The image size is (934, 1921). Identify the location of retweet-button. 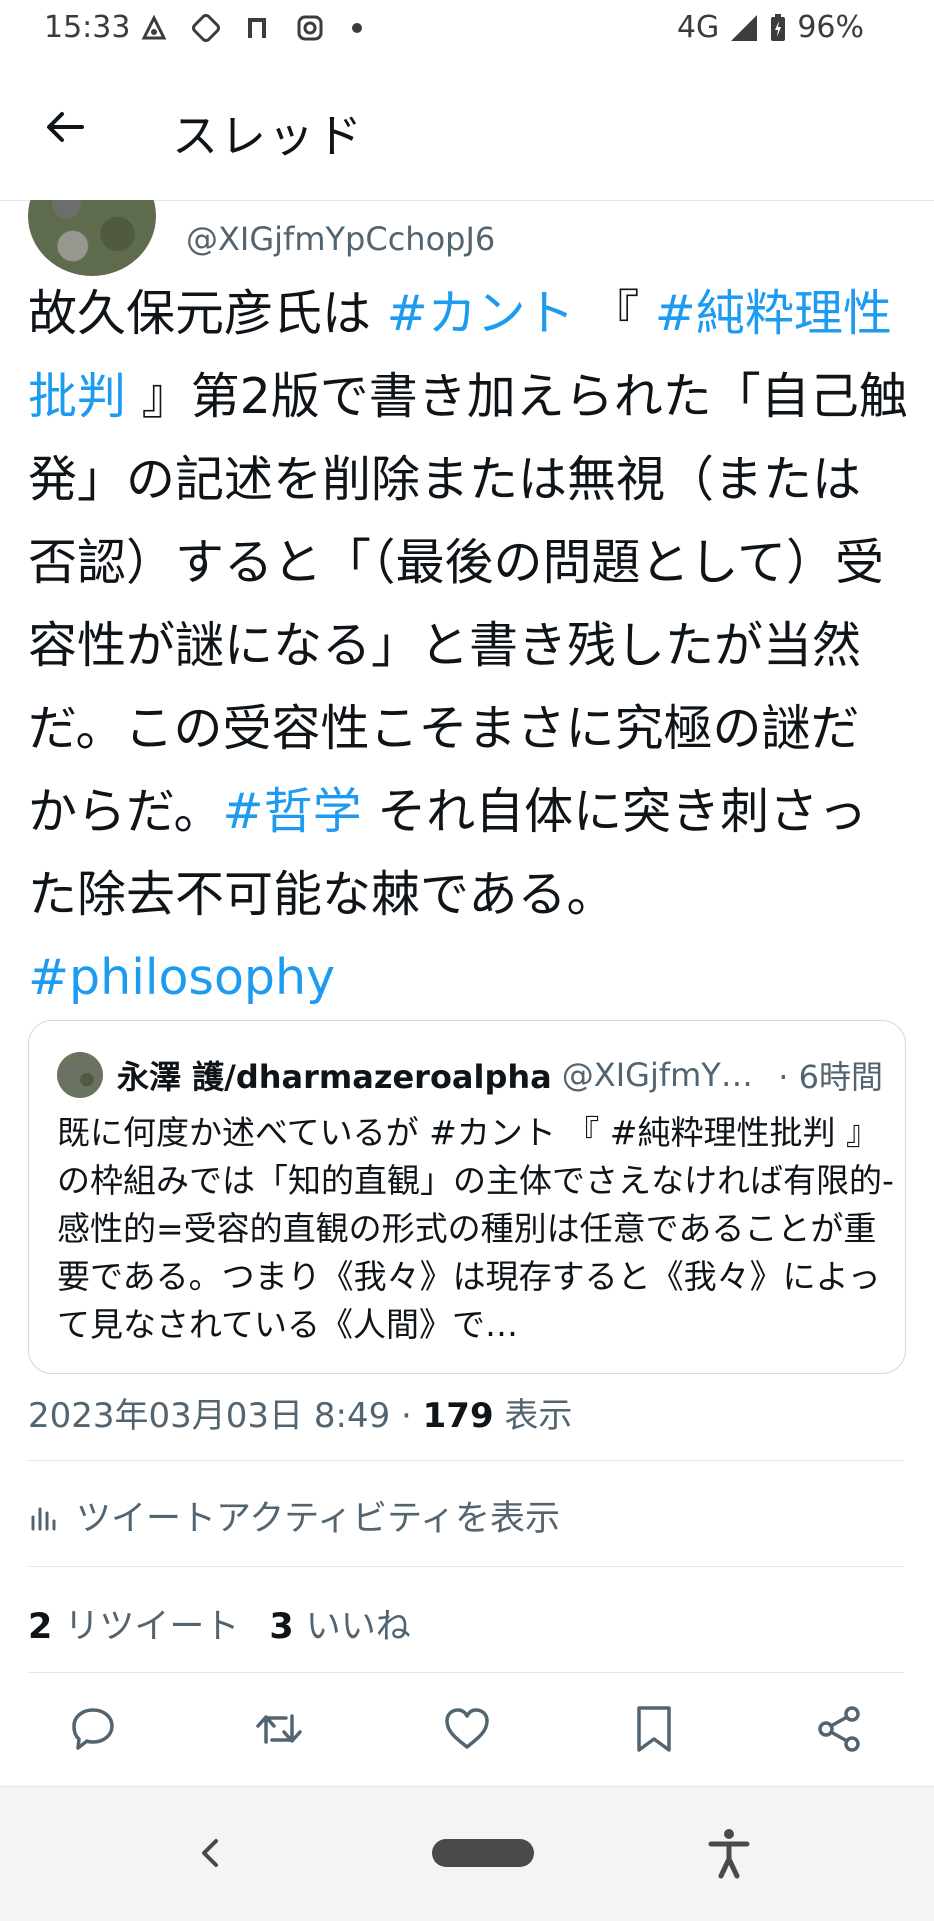
(279, 1729).